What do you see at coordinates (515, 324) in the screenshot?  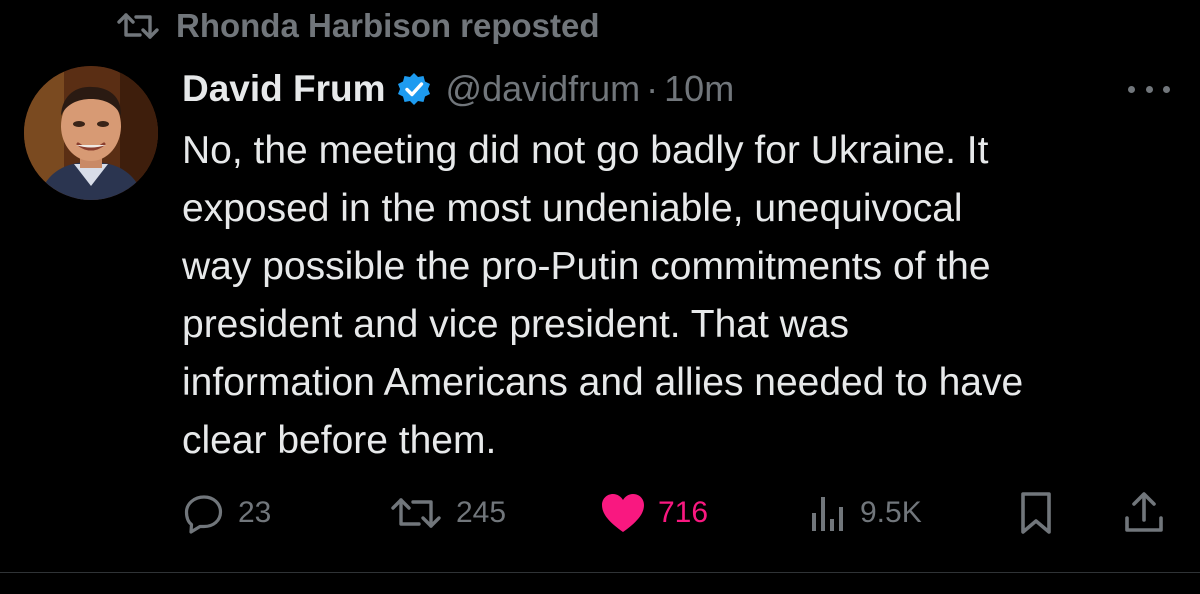 I see `tweet-text-line: president and vice president. That was` at bounding box center [515, 324].